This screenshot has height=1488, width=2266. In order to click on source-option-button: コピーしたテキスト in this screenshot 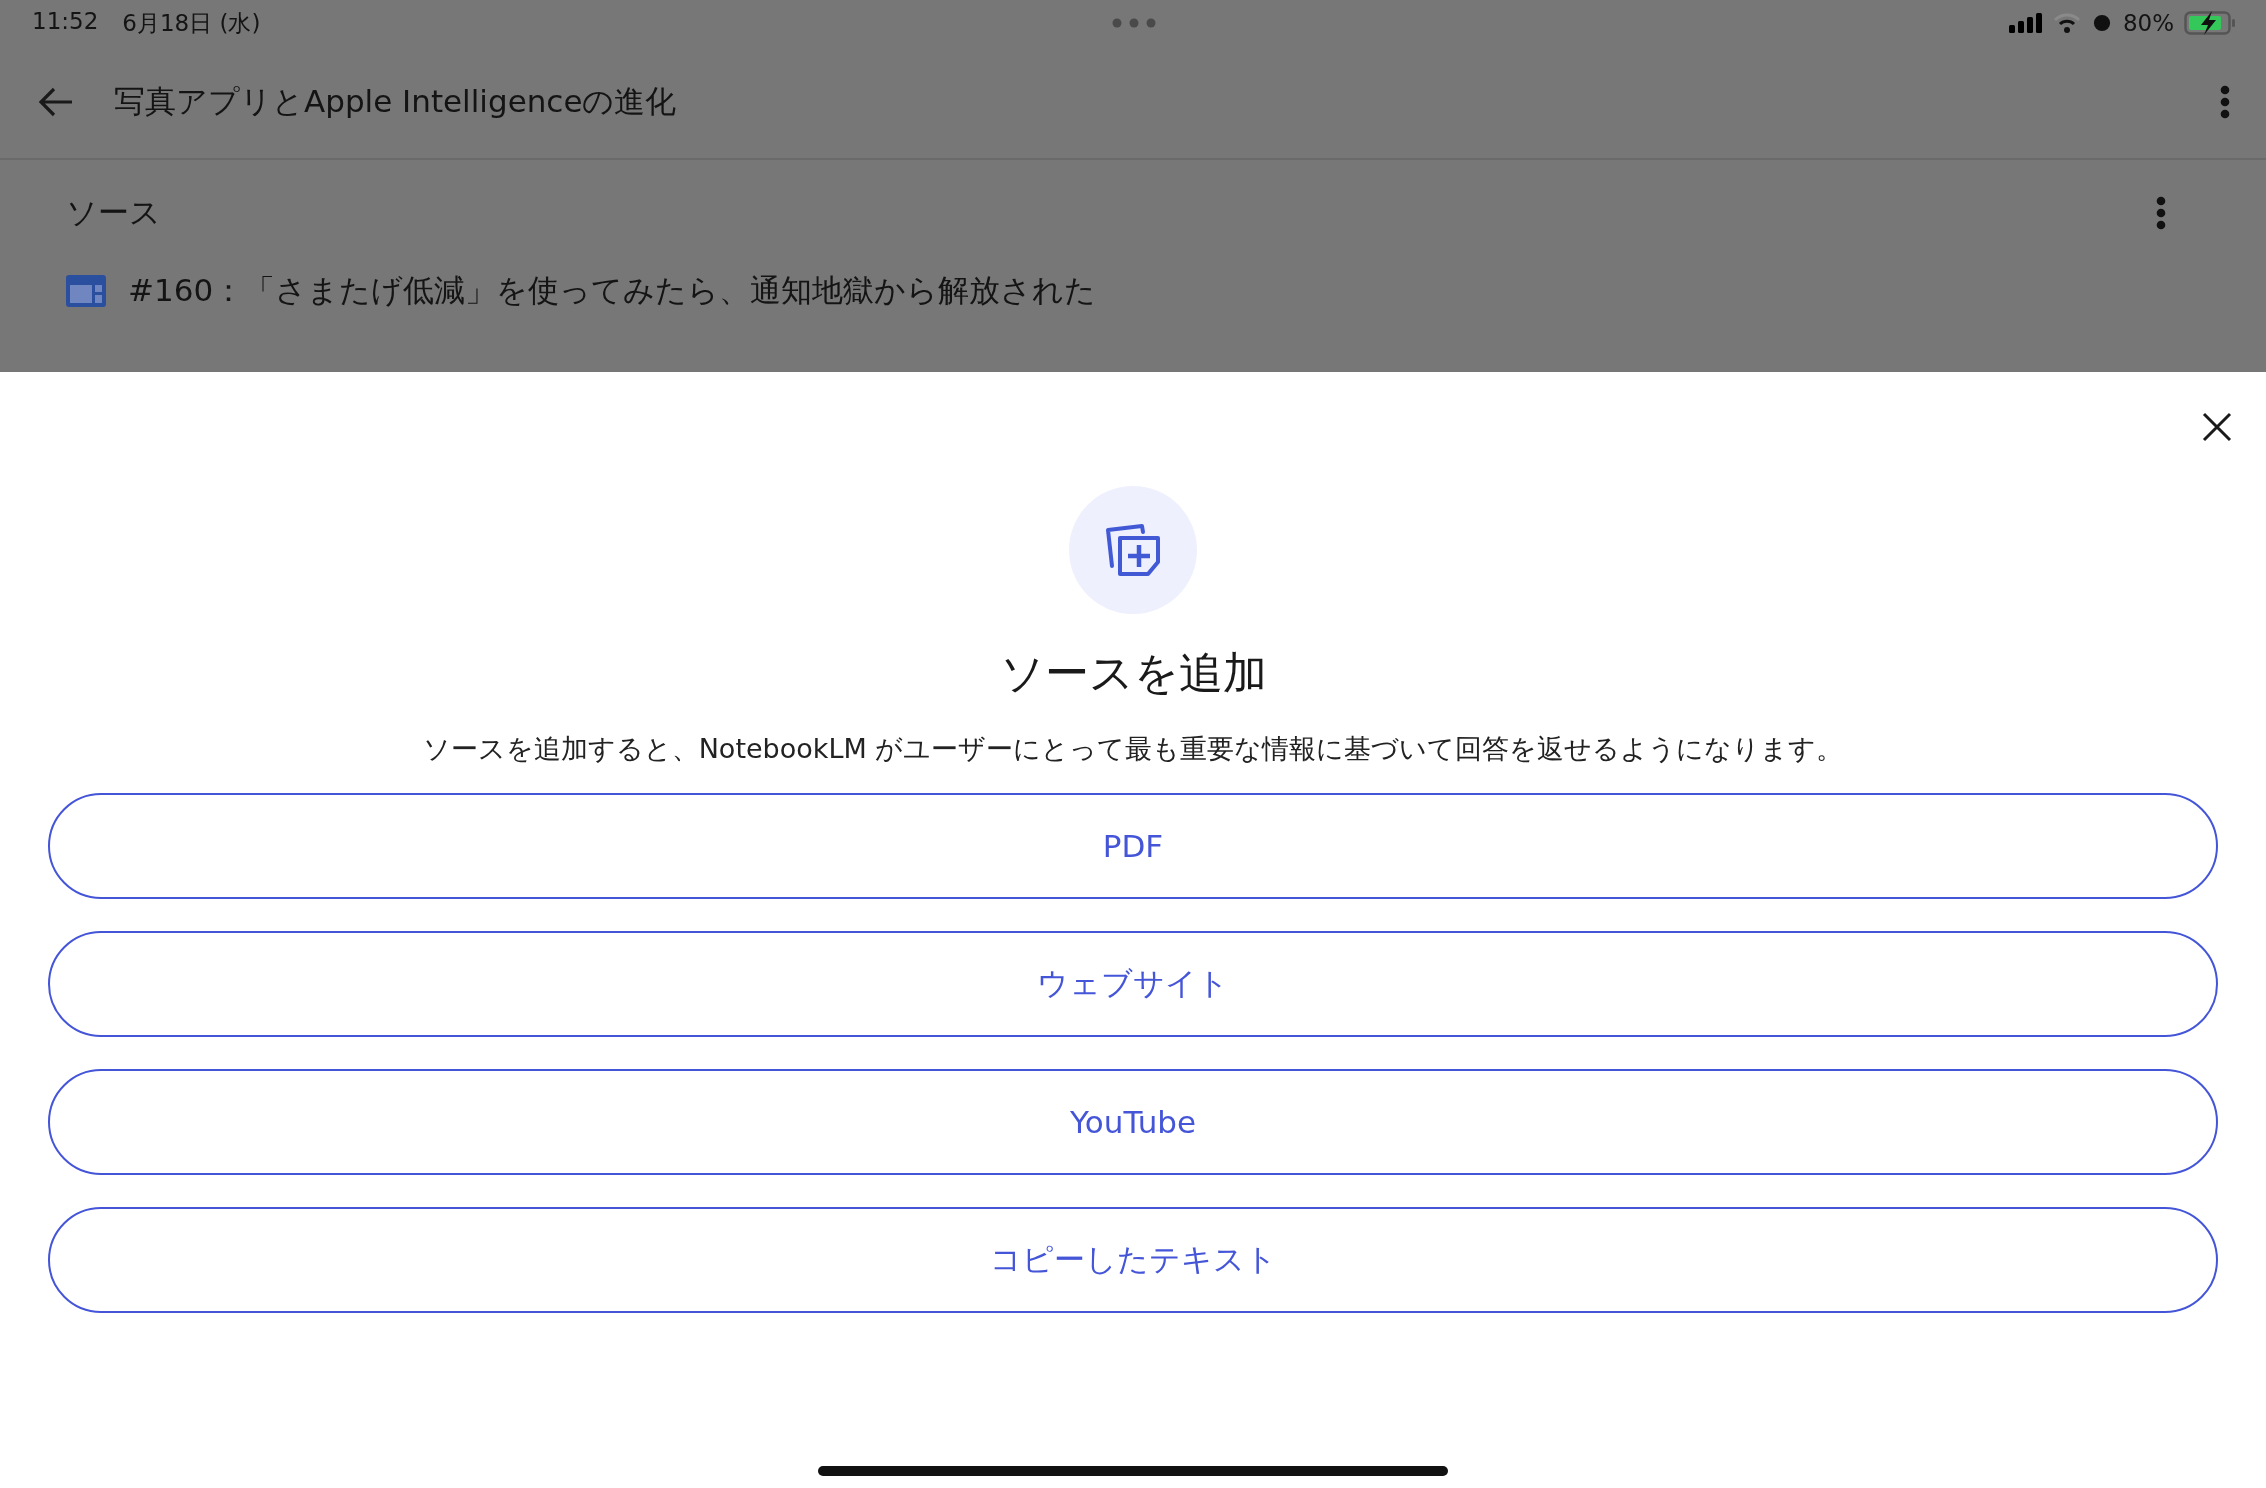, I will do `click(1133, 1260)`.